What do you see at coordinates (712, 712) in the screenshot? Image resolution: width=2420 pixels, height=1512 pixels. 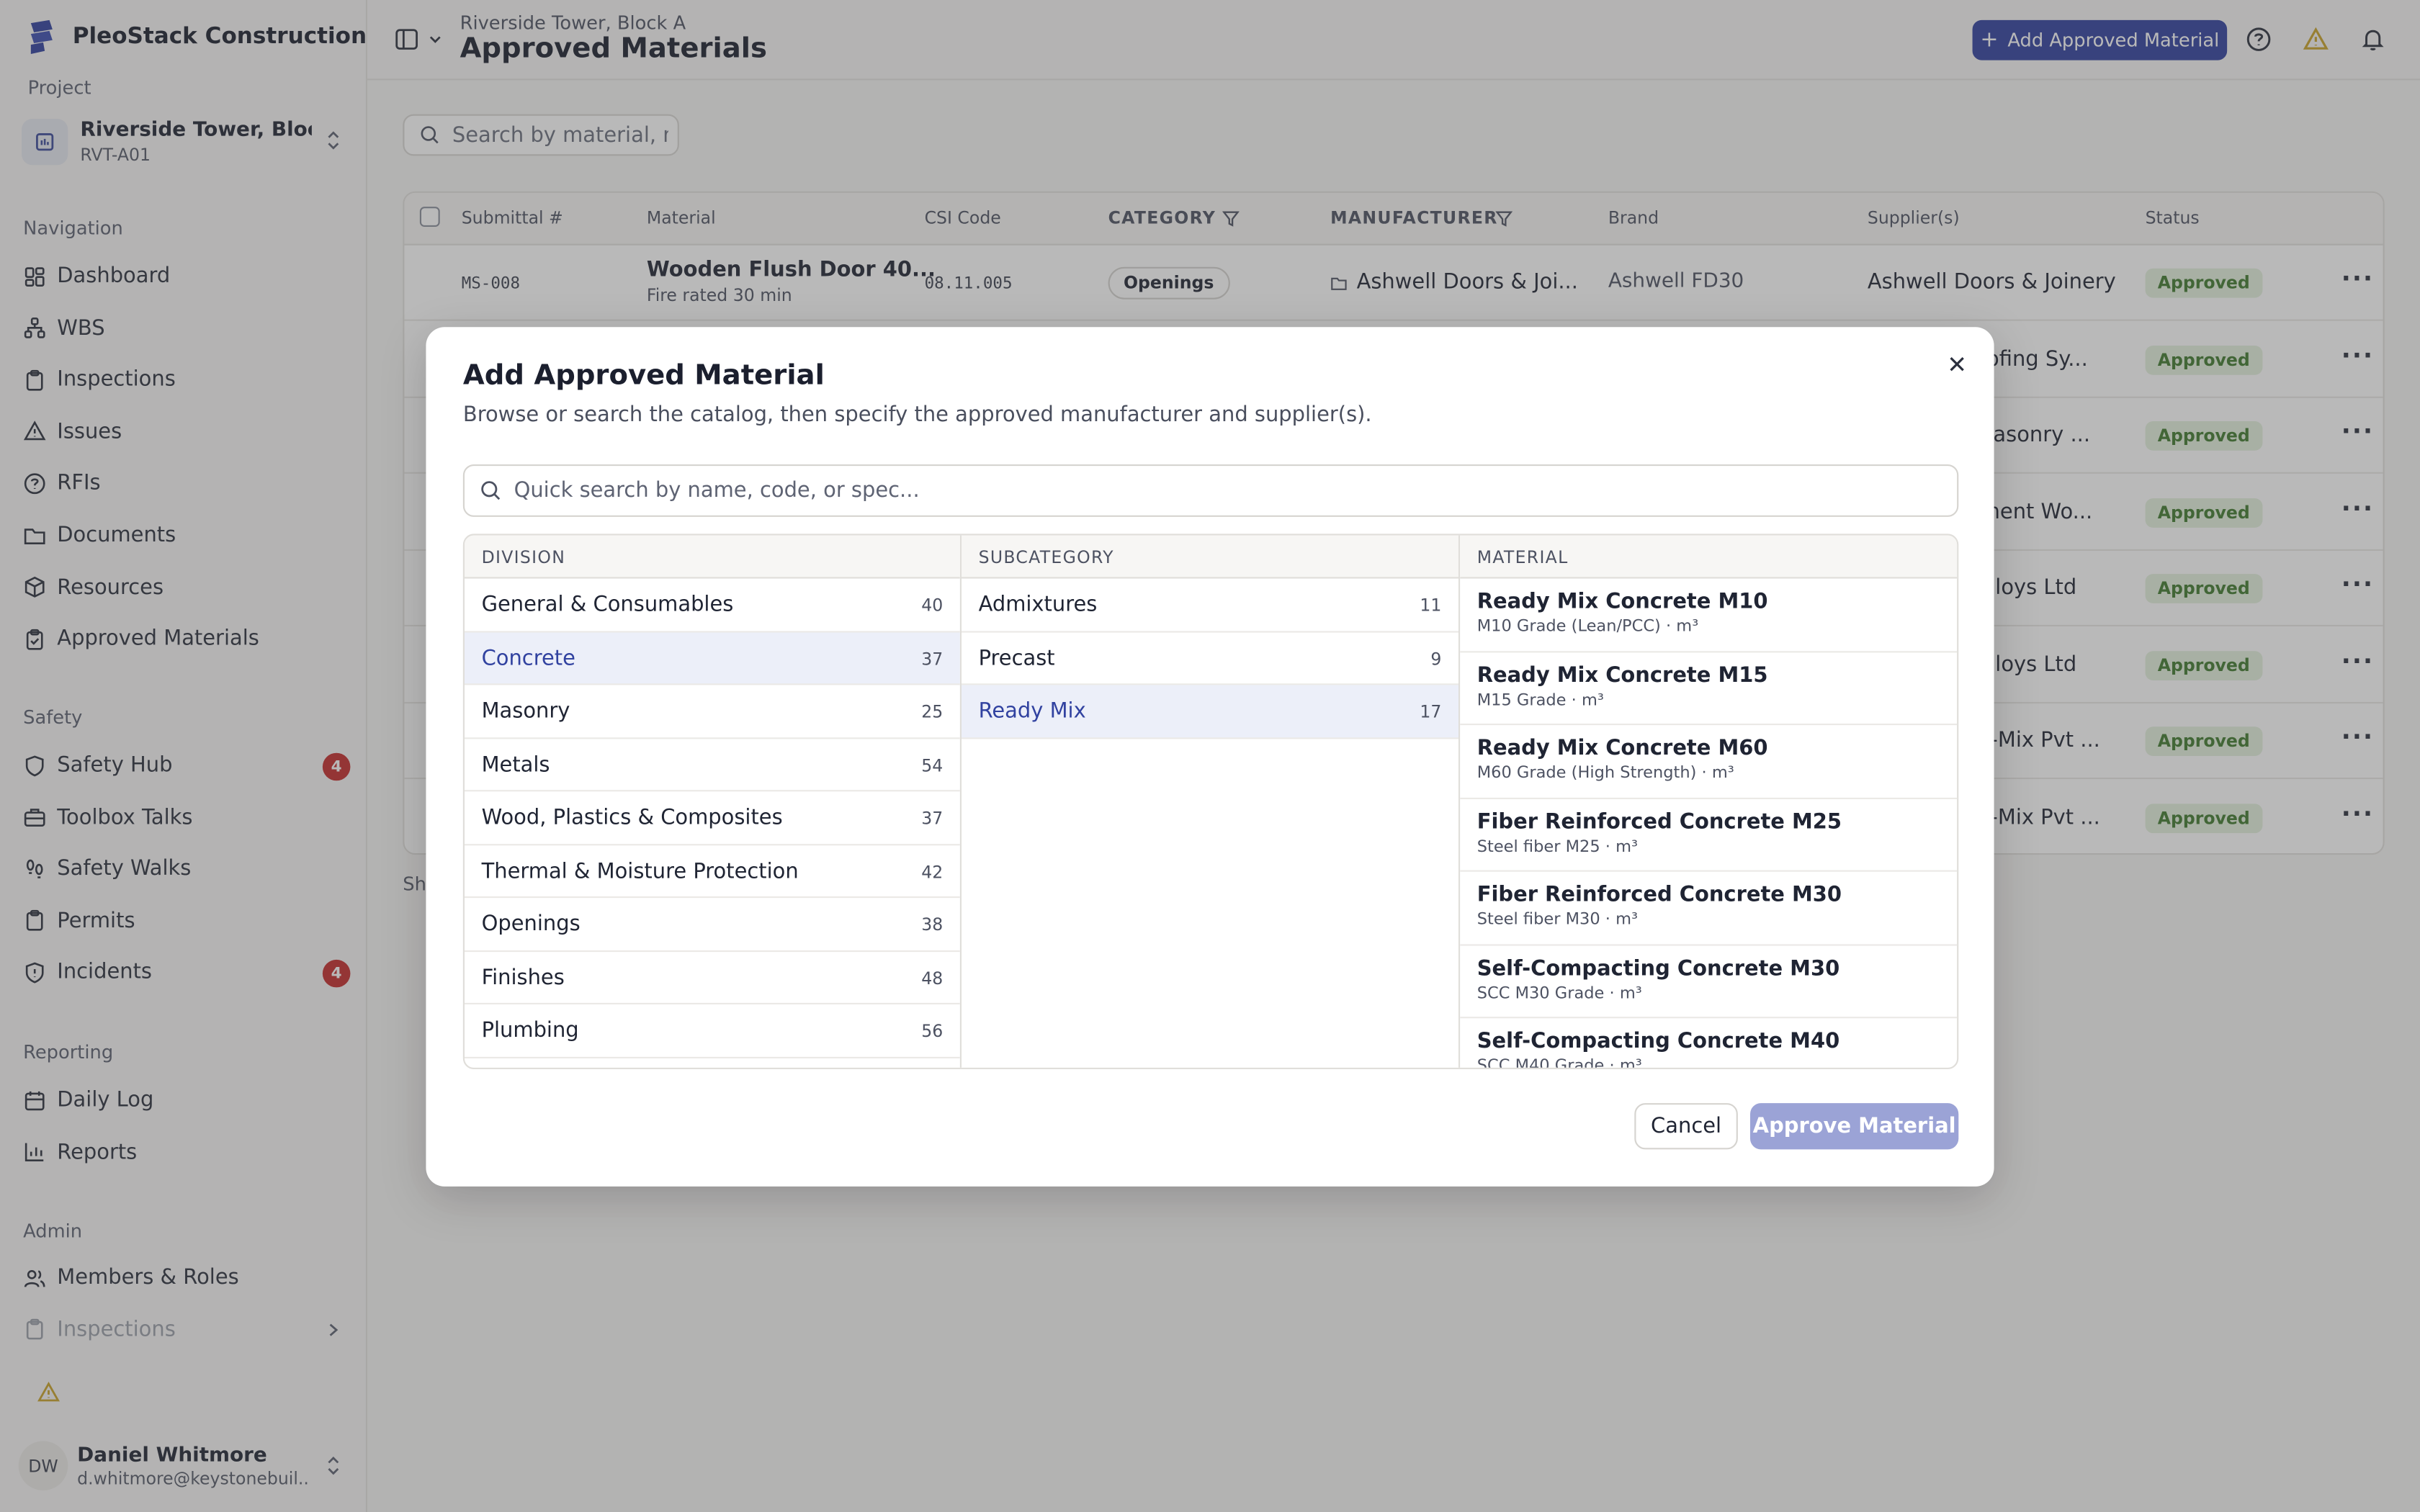 I see `division-item: Masonry 25` at bounding box center [712, 712].